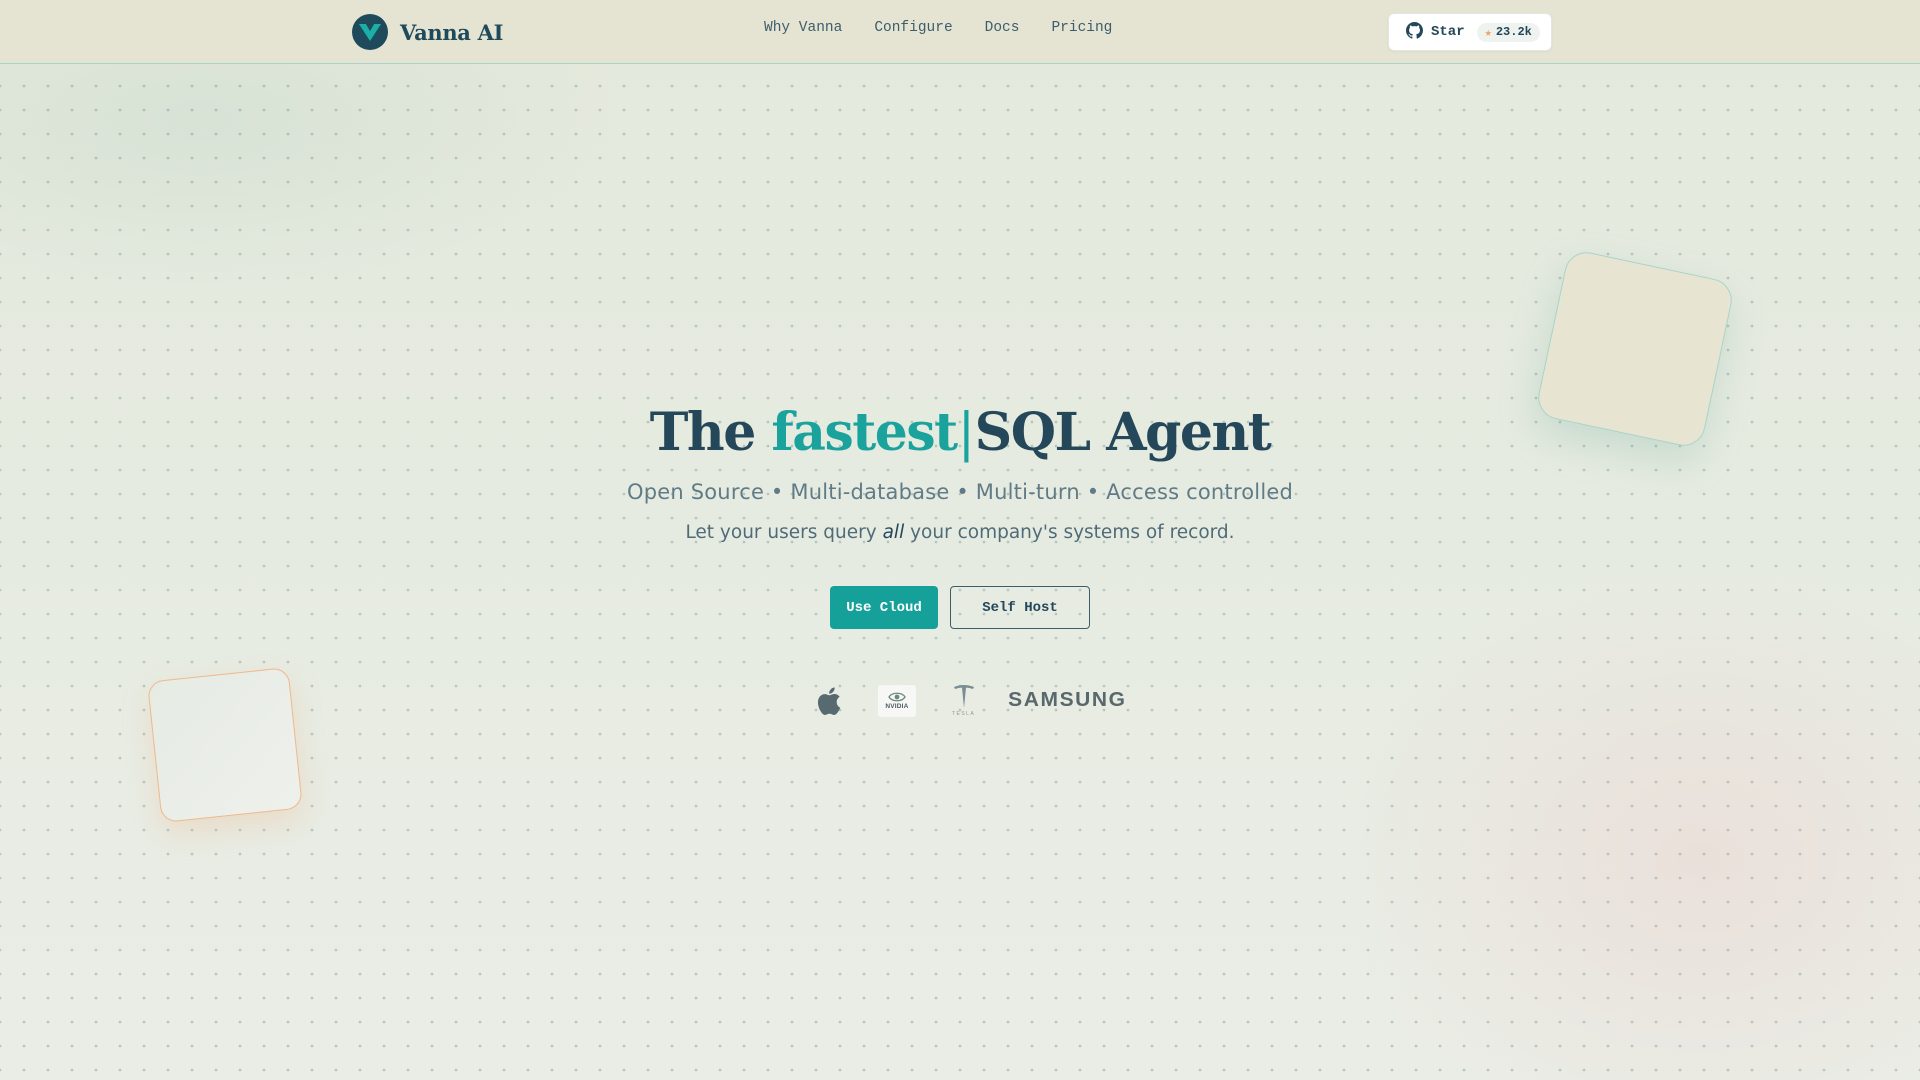 This screenshot has height=1080, width=1920. I want to click on hero-title-pre: The, so click(703, 432).